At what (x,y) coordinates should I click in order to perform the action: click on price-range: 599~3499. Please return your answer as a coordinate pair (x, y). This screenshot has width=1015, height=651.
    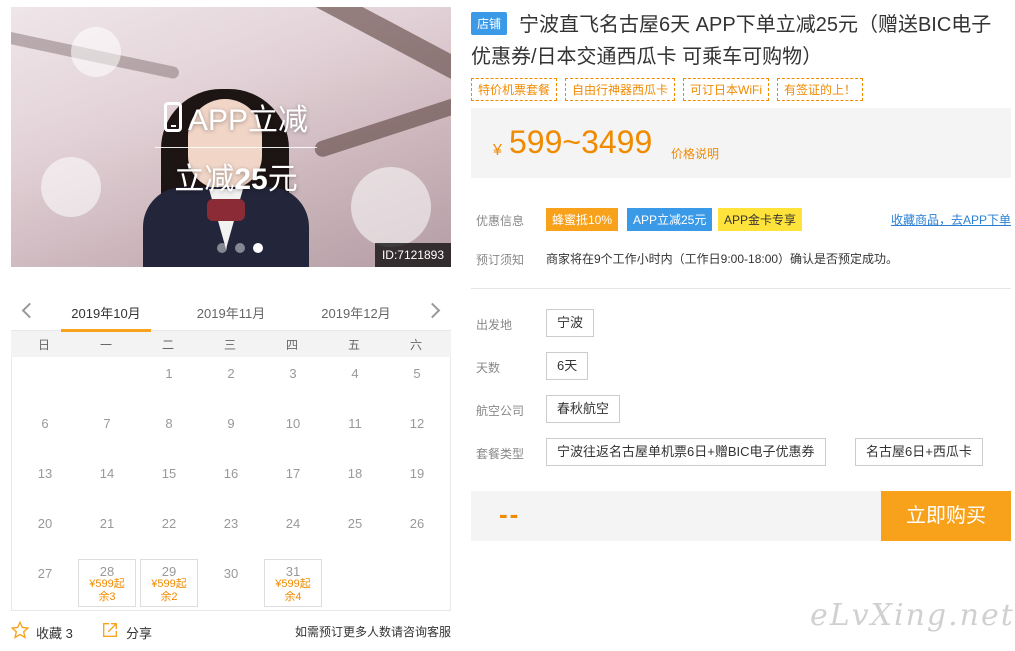
    Looking at the image, I should click on (581, 142).